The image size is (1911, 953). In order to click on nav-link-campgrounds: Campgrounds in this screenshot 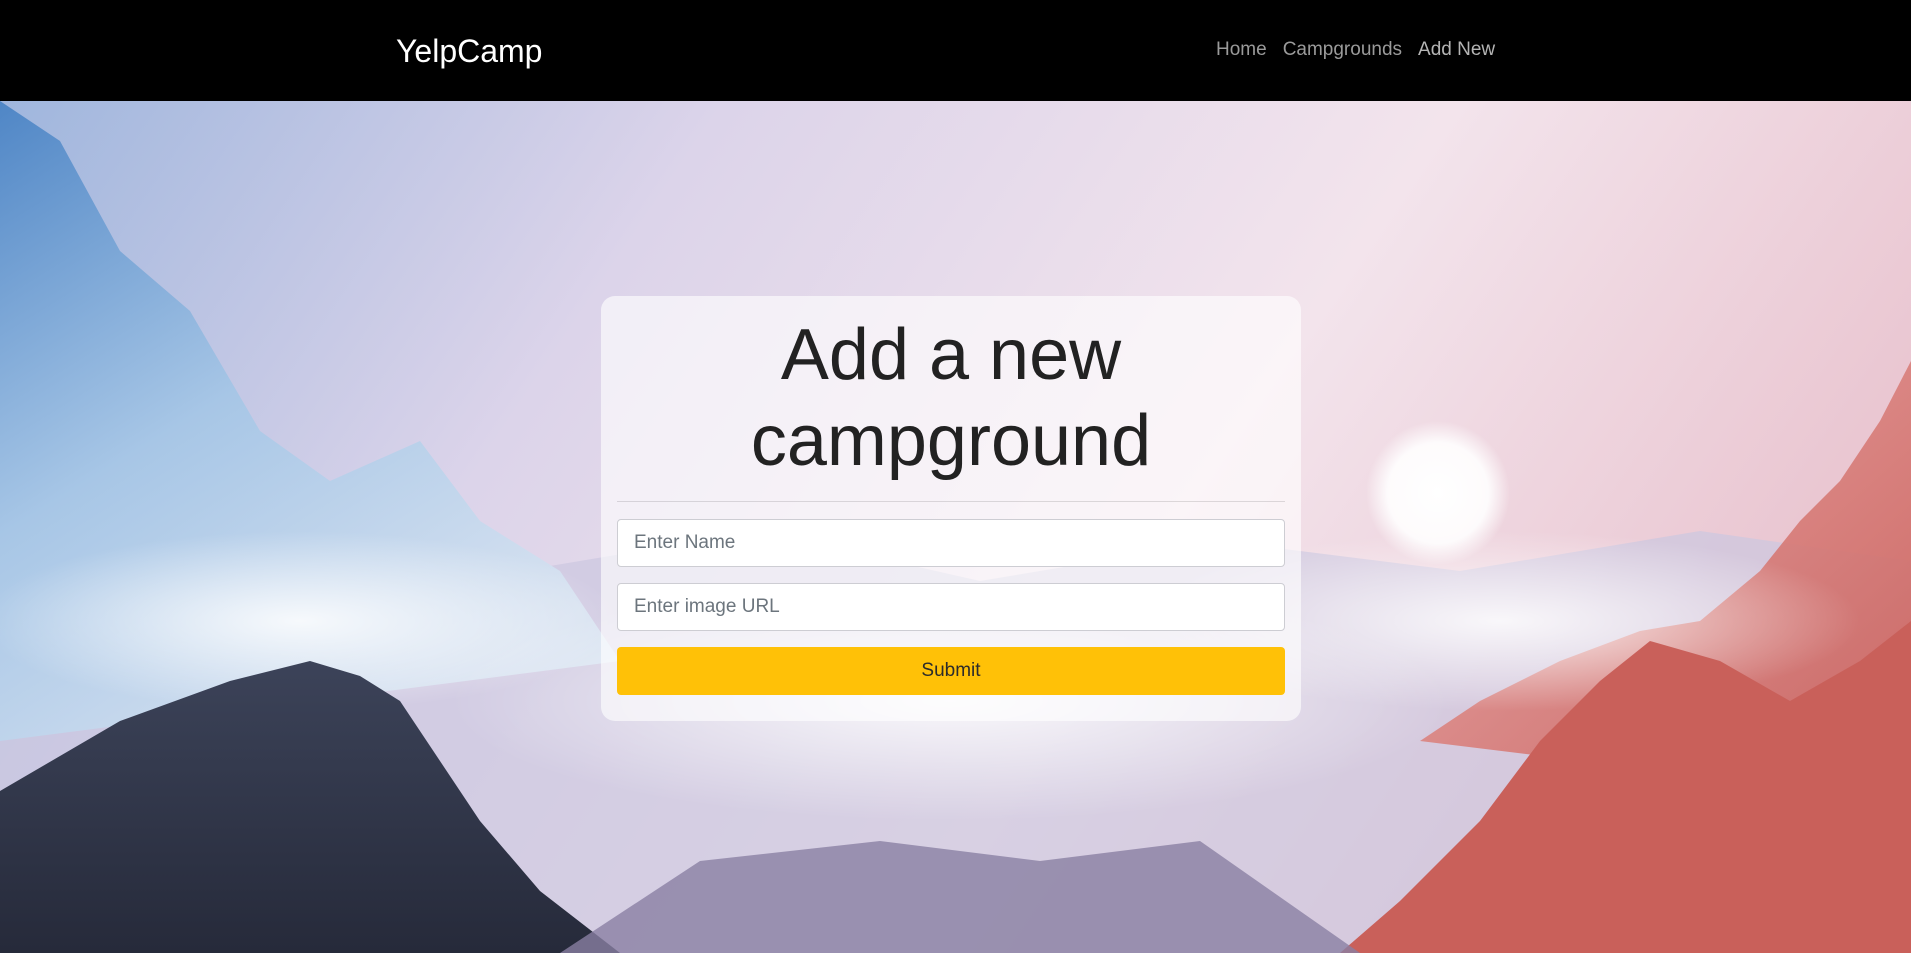, I will do `click(1342, 50)`.